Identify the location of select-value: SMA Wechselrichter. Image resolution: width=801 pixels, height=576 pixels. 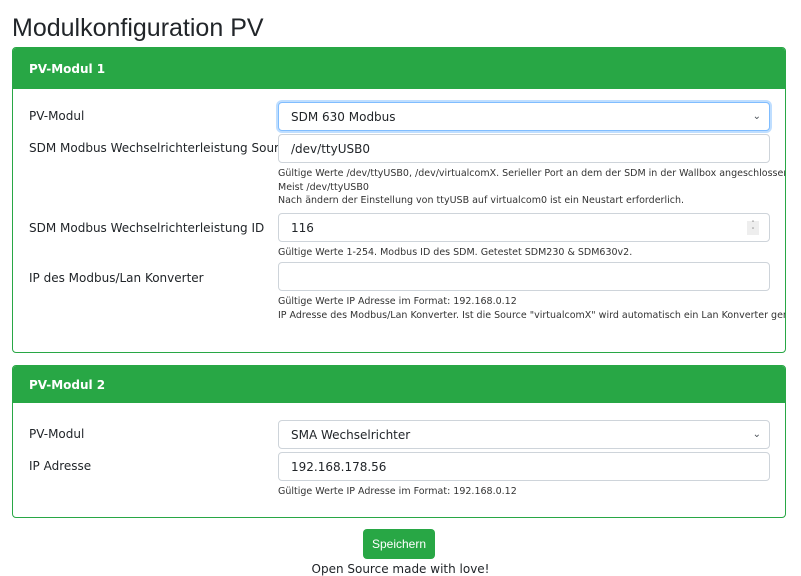
(351, 434).